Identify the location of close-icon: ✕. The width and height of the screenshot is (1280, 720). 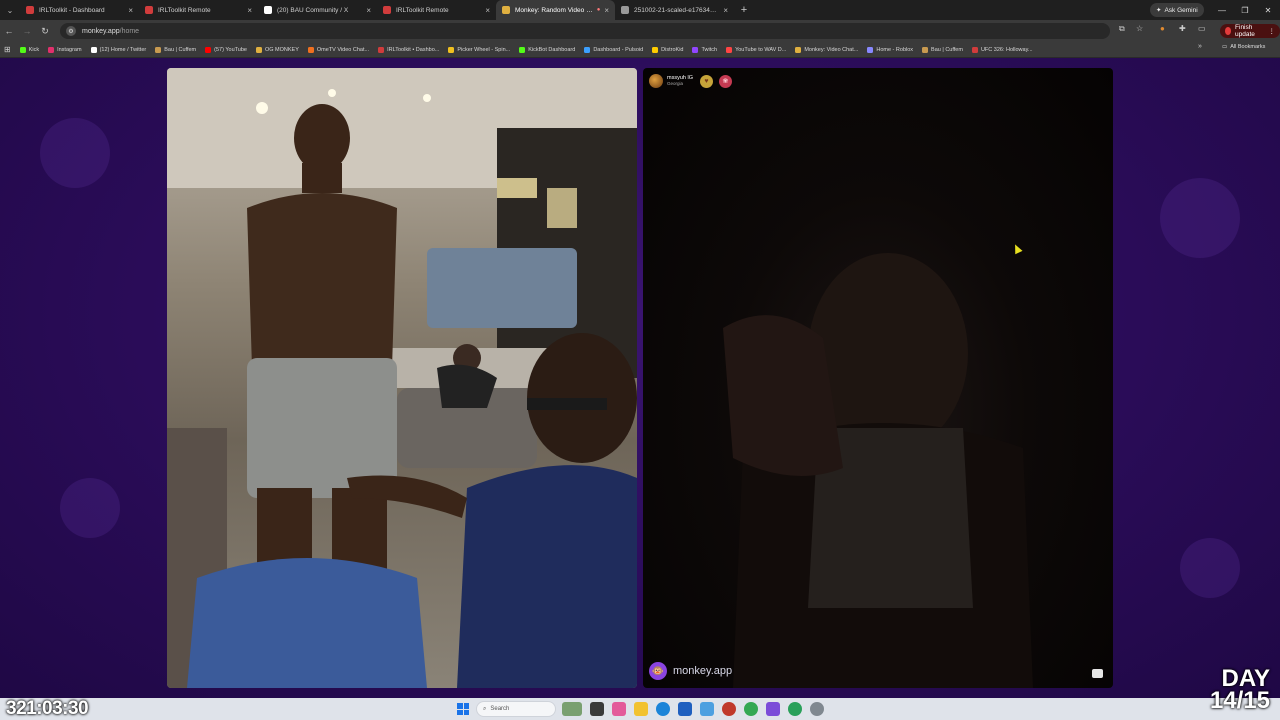
(1268, 10).